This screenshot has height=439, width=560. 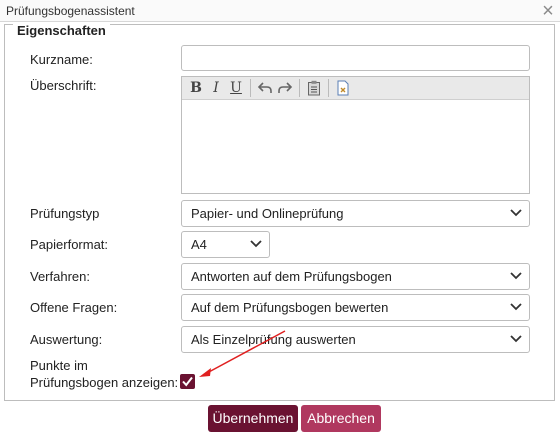 What do you see at coordinates (253, 418) in the screenshot?
I see `apply-button: Übernehmen` at bounding box center [253, 418].